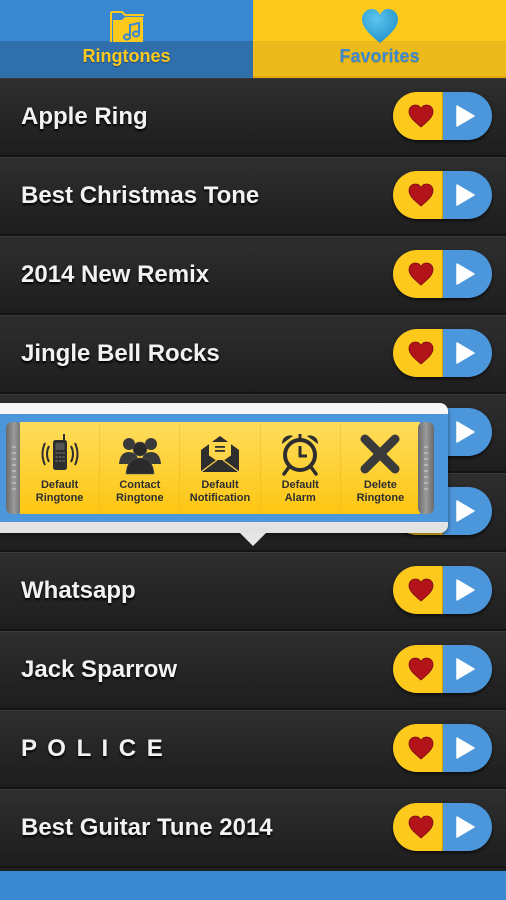 The image size is (506, 900). Describe the element at coordinates (59, 491) in the screenshot. I see `default-ringtone-label: Default Ringtone` at that location.